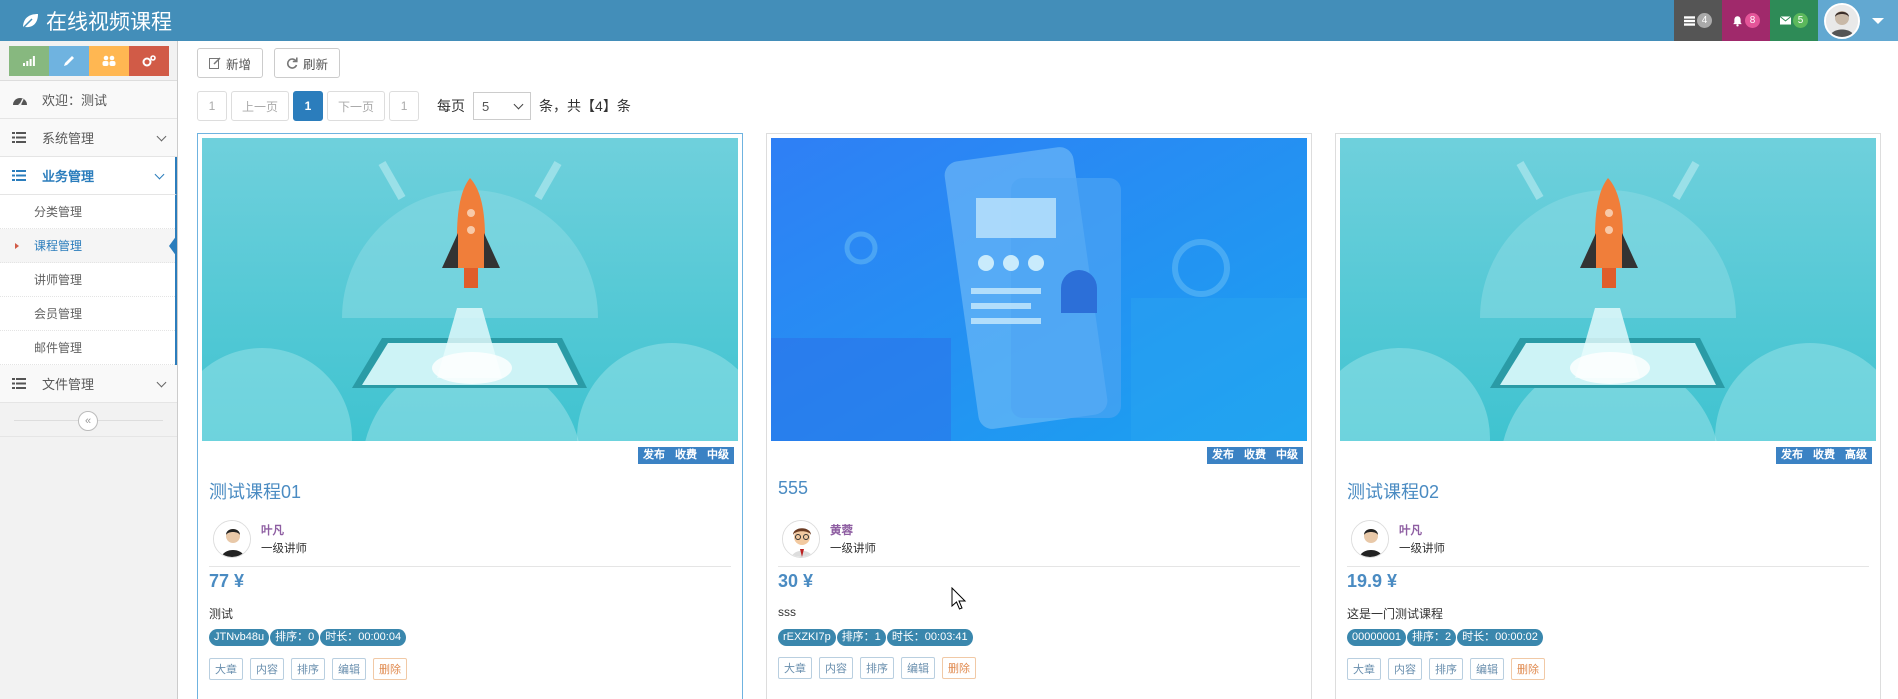  What do you see at coordinates (1689, 20) in the screenshot?
I see `tasks-icon` at bounding box center [1689, 20].